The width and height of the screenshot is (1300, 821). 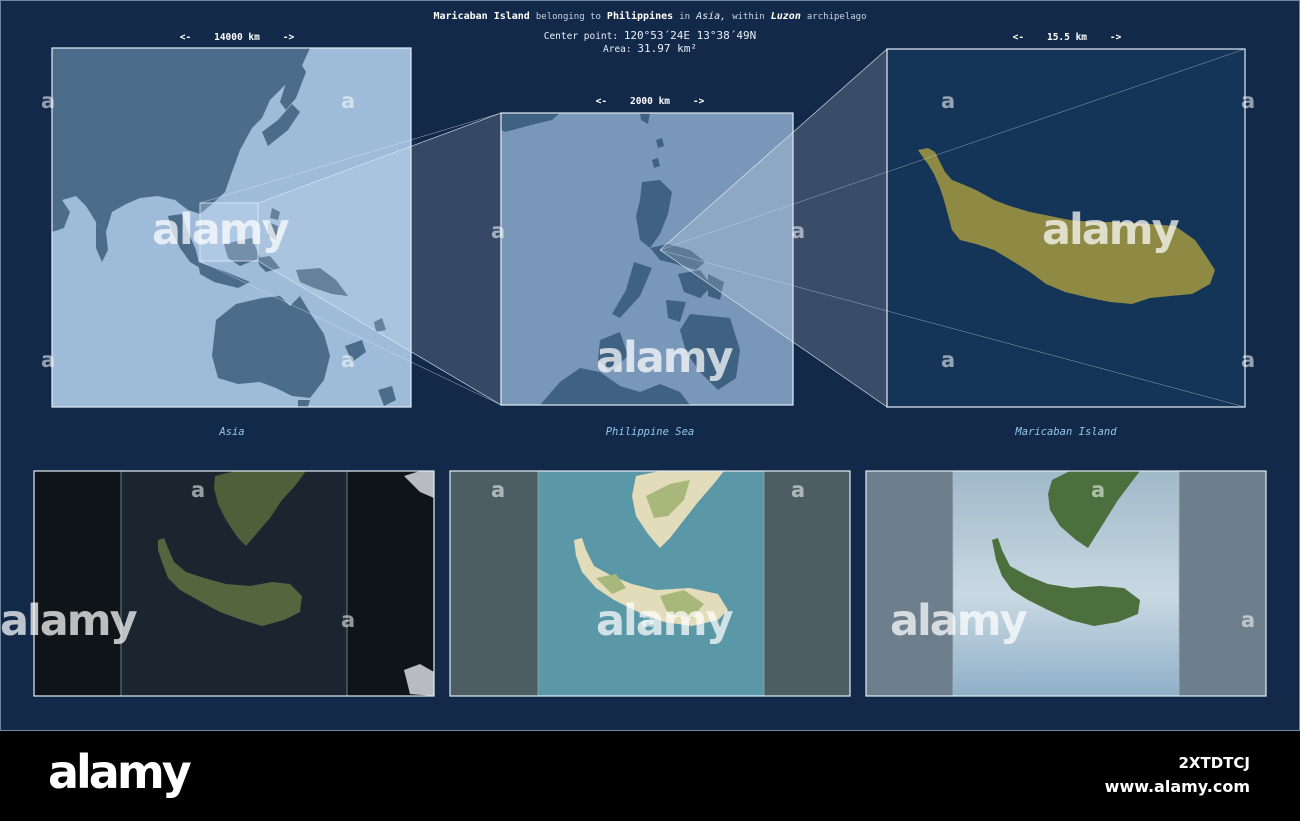 What do you see at coordinates (1066, 583) in the screenshot?
I see `satellite-light-map` at bounding box center [1066, 583].